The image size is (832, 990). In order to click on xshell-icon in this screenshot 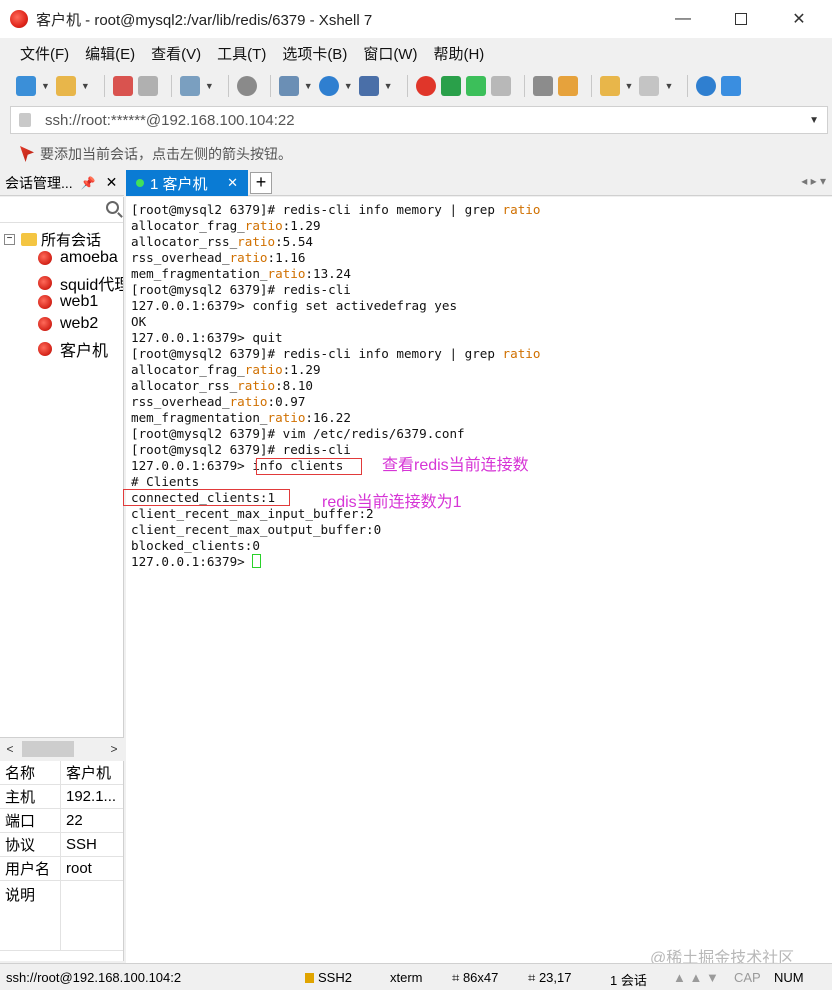, I will do `click(425, 86)`.